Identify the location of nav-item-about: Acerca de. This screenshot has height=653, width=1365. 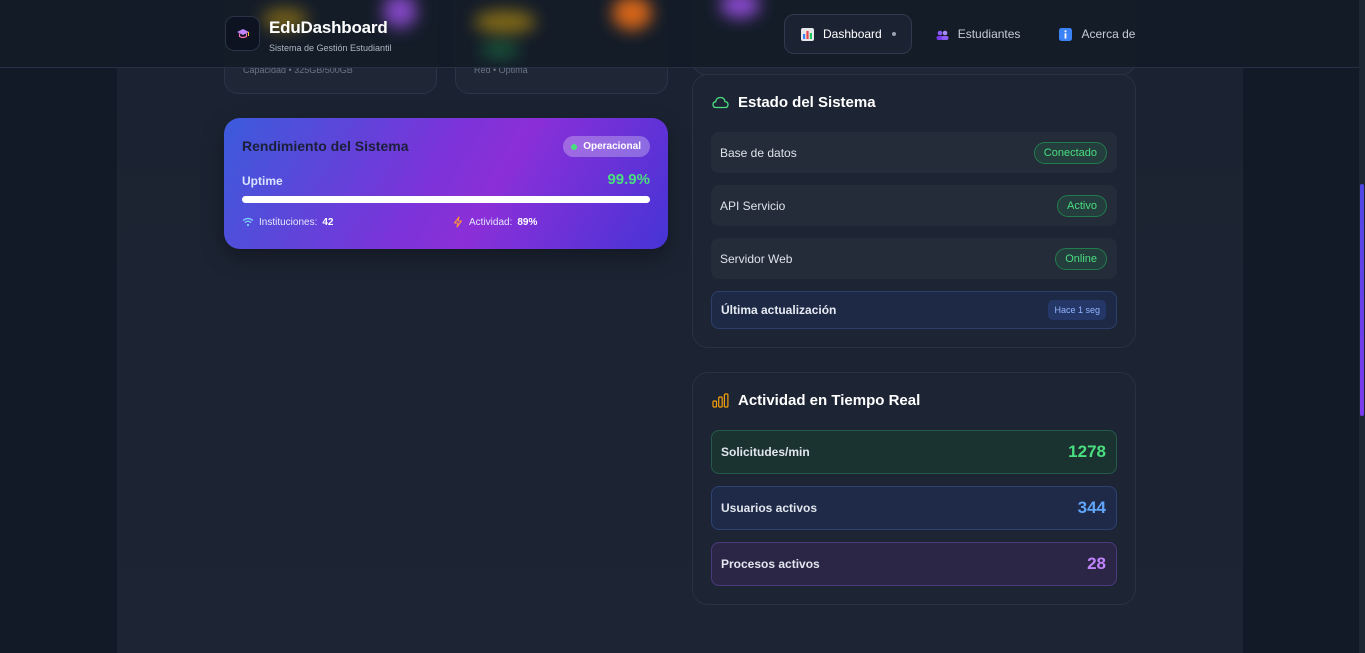
(1096, 34).